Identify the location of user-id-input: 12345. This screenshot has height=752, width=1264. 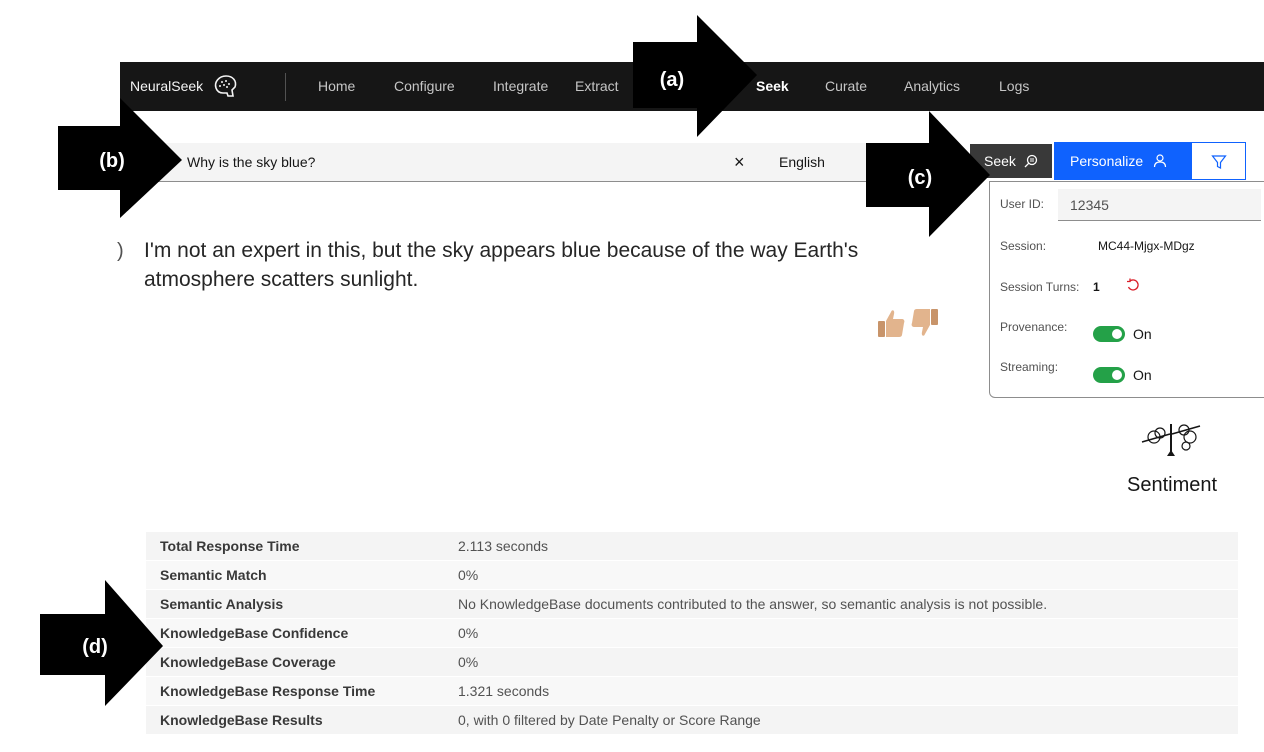
(1159, 205).